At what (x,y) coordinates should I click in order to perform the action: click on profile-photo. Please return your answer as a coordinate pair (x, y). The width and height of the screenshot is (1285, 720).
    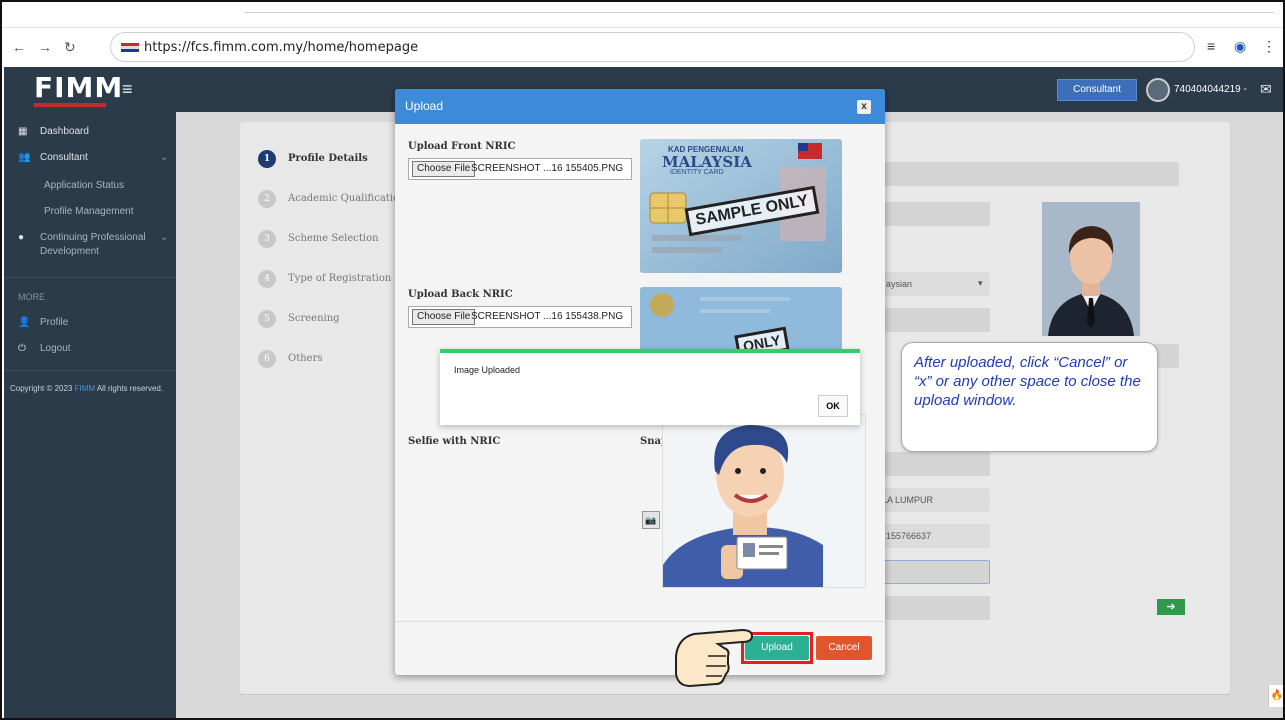
    Looking at the image, I should click on (1091, 269).